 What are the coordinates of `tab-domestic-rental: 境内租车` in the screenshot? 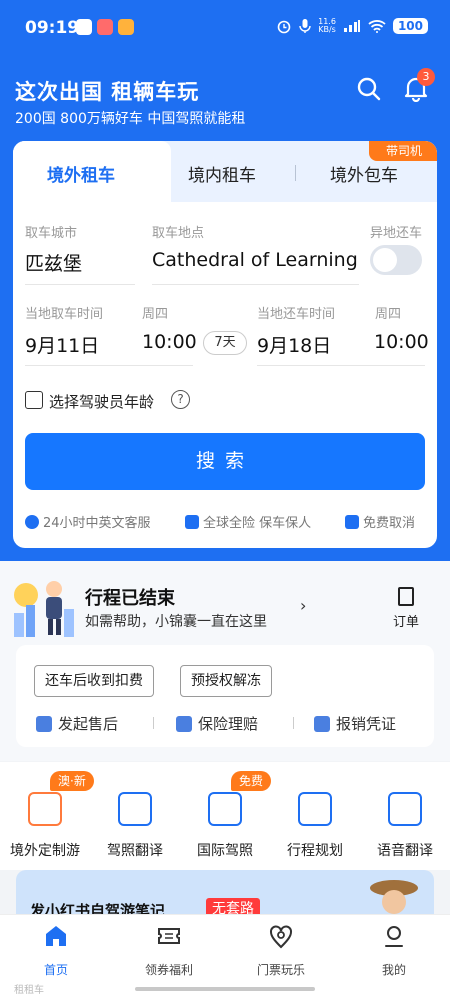 It's located at (222, 173).